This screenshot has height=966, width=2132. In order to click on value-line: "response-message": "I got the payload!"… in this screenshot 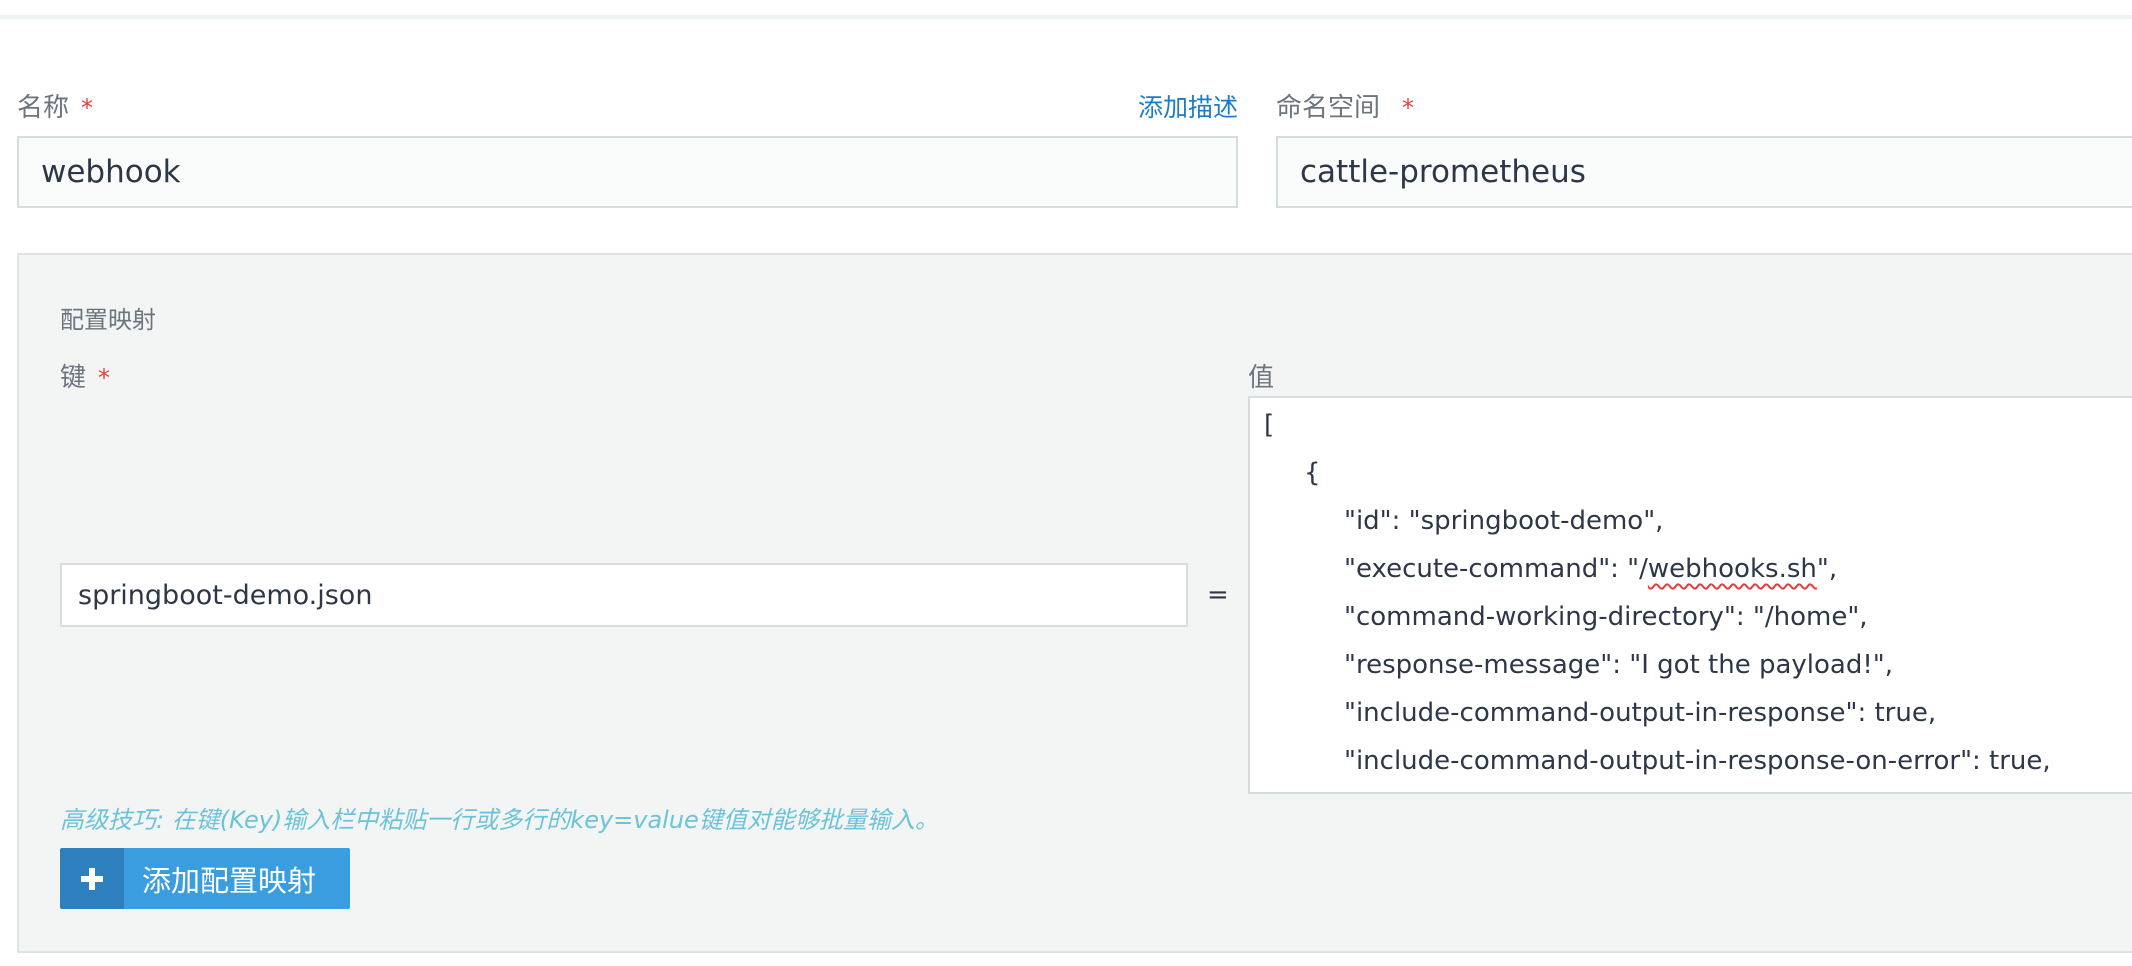, I will do `click(1618, 665)`.